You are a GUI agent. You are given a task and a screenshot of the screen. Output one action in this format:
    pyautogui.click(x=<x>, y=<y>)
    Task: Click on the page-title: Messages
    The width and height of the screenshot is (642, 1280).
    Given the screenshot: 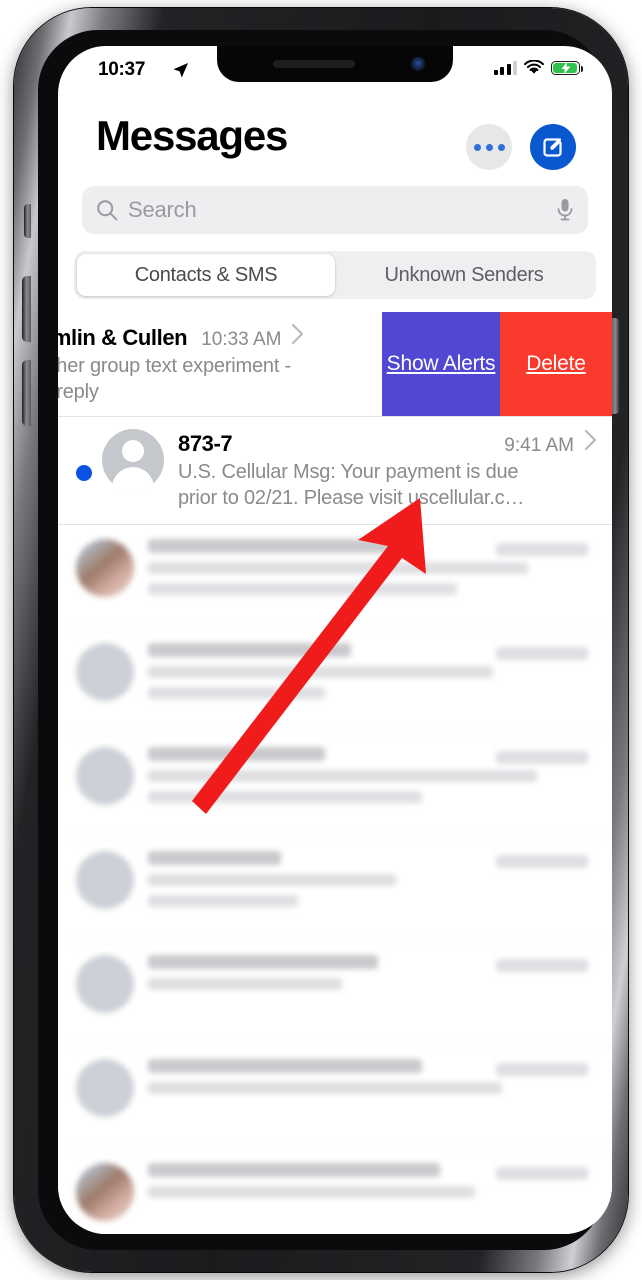 What is the action you would take?
    pyautogui.click(x=192, y=135)
    